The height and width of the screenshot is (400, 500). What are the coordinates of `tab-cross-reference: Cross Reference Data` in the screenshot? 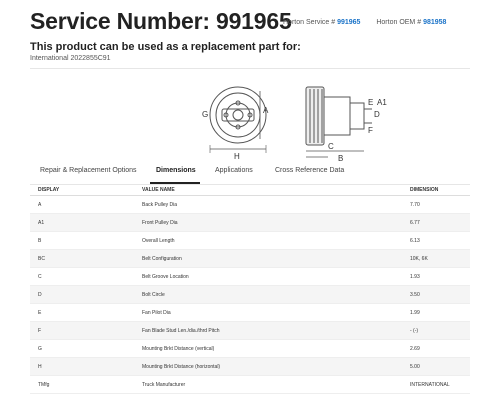 It's located at (309, 170).